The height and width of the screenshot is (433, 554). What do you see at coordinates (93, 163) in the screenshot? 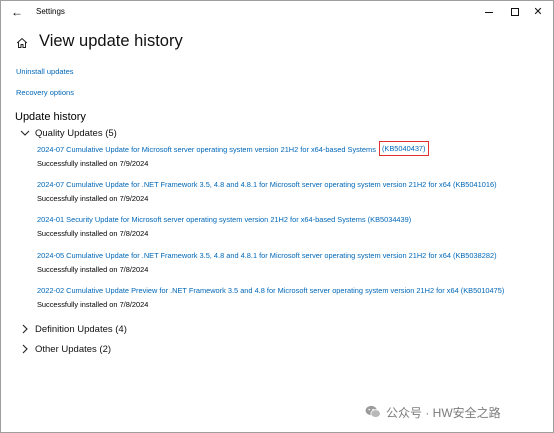
I see `update-status-1: Successfully installed on 7/9/2024` at bounding box center [93, 163].